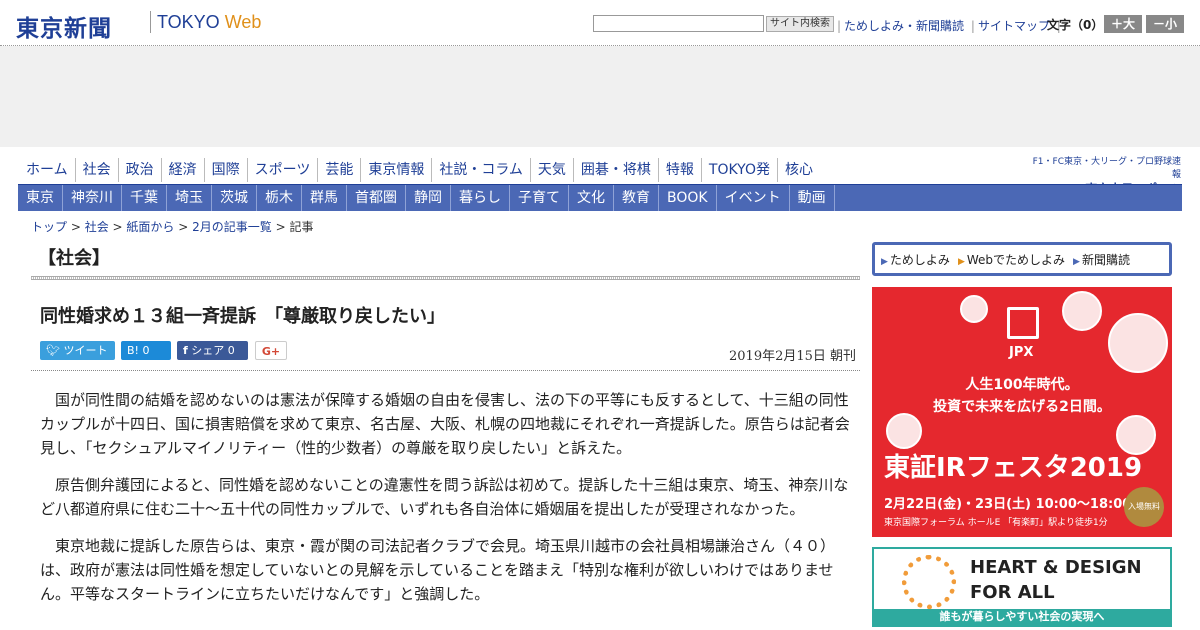  What do you see at coordinates (800, 24) in the screenshot?
I see `site-search-button: サイト内検索` at bounding box center [800, 24].